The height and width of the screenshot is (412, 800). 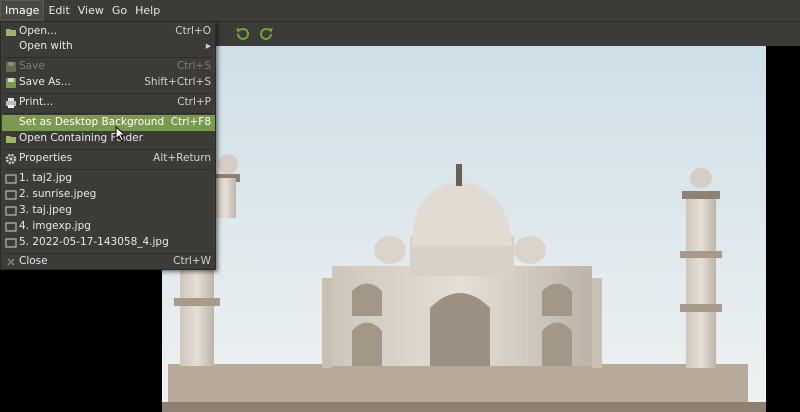 I want to click on menu-item-save: Save Ctrl+S, so click(x=108, y=67).